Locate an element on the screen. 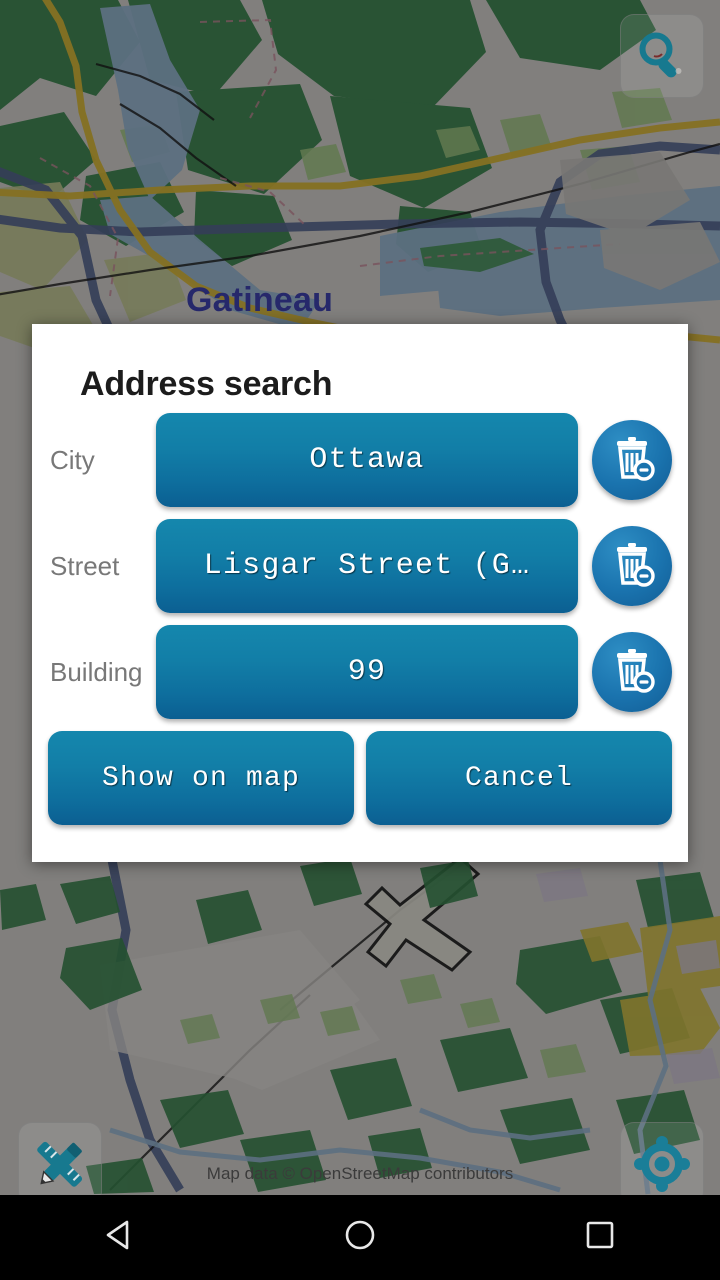 This screenshot has width=720, height=1280. map-place-label: Gatineau is located at coordinates (260, 300).